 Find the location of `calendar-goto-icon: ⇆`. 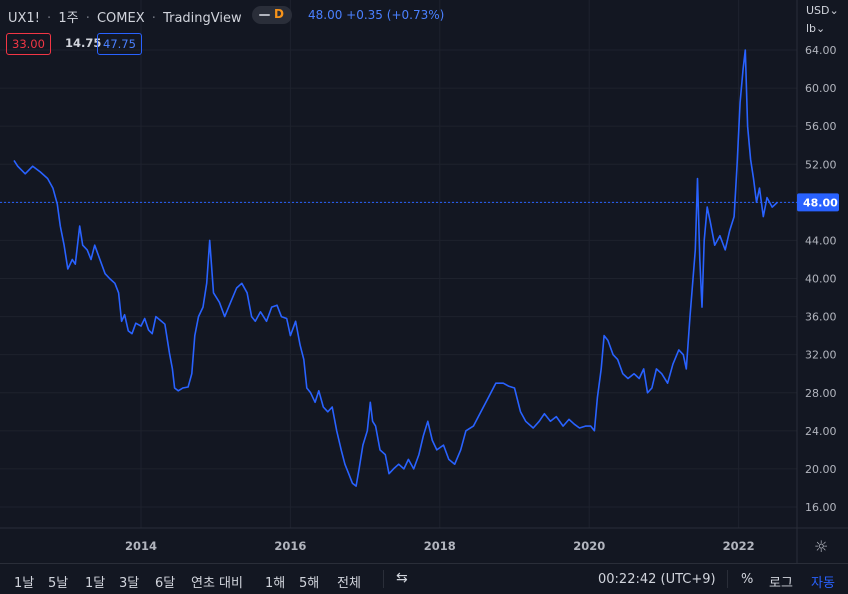

calendar-goto-icon: ⇆ is located at coordinates (402, 578).